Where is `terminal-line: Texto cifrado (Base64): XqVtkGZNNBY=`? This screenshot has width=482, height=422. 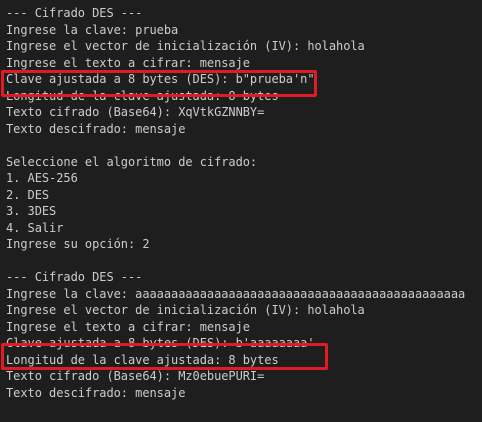 terminal-line: Texto cifrado (Base64): XqVtkGZNNBY= is located at coordinates (135, 112).